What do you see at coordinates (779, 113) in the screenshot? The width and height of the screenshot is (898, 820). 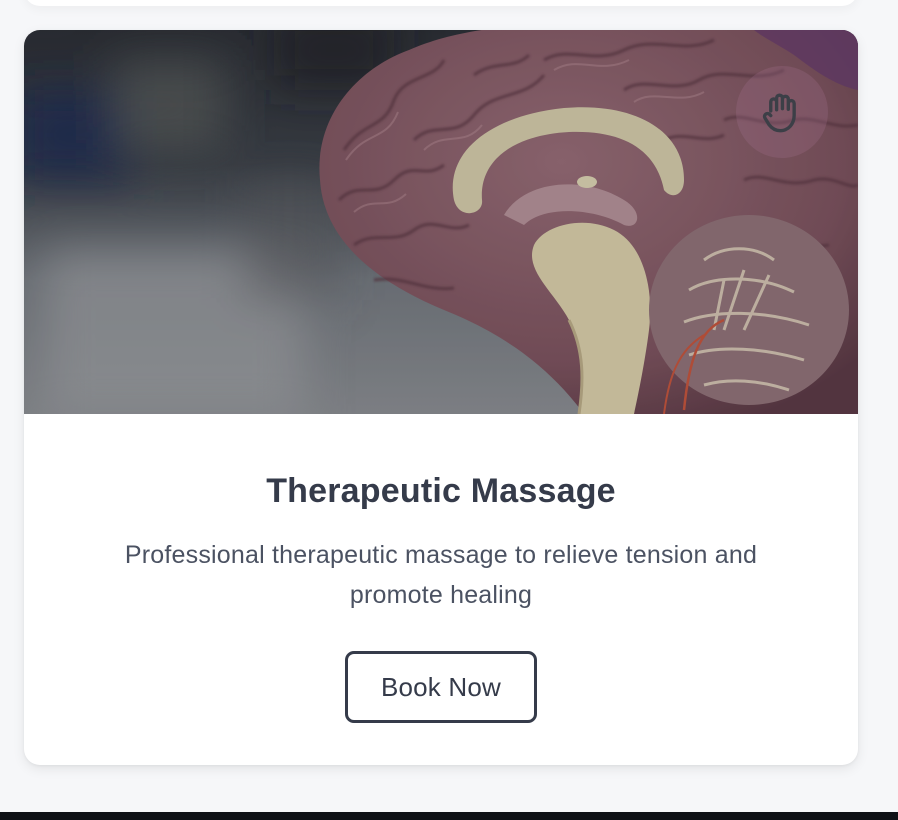 I see `hand-icon` at bounding box center [779, 113].